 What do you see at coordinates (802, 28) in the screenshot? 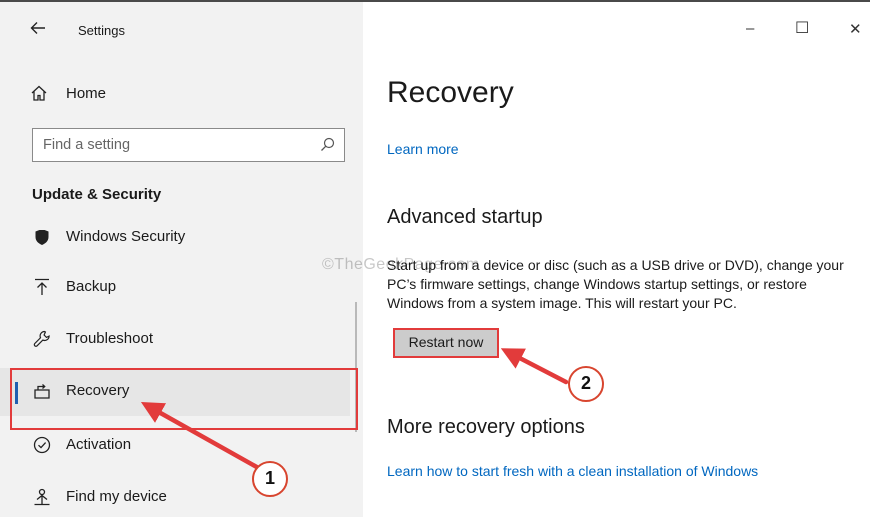
I see `maximize-button: ☐` at bounding box center [802, 28].